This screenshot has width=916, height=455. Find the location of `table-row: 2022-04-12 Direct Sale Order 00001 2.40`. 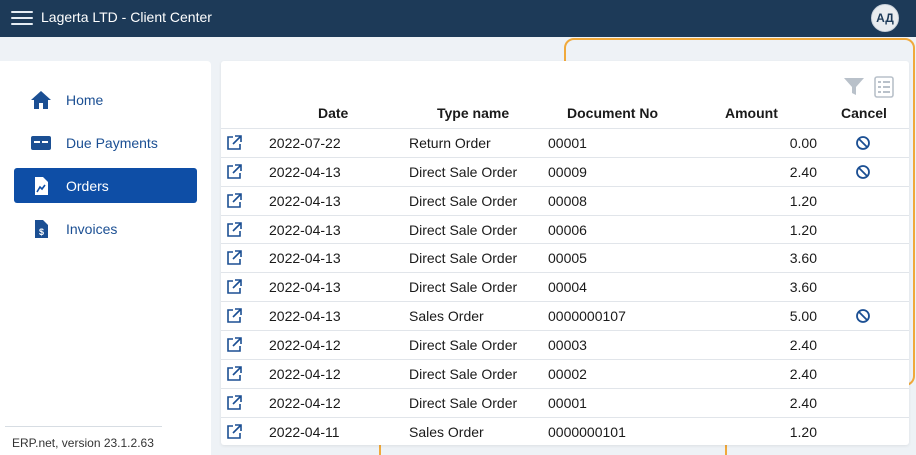

table-row: 2022-04-12 Direct Sale Order 00001 2.40 is located at coordinates (565, 402).